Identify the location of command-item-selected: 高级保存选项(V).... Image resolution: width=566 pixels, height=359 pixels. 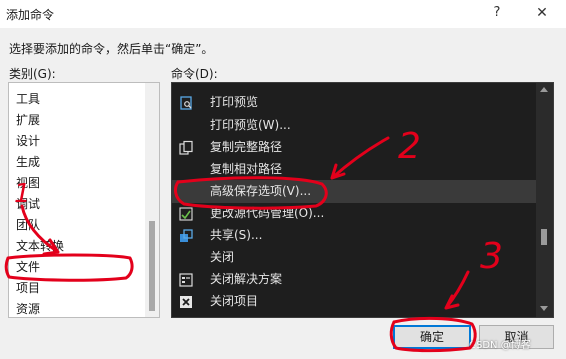
(355, 191).